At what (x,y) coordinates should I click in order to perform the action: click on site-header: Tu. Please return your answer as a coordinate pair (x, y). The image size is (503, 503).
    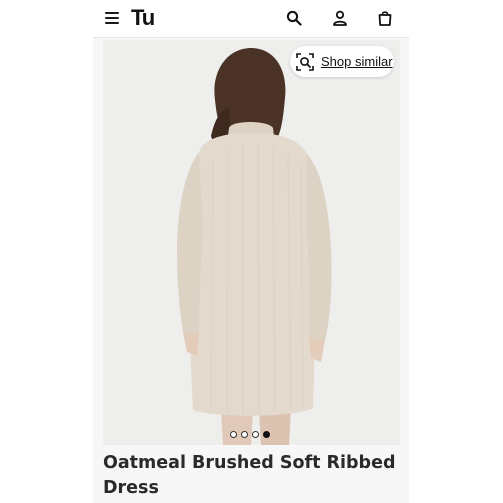
    Looking at the image, I should click on (251, 19).